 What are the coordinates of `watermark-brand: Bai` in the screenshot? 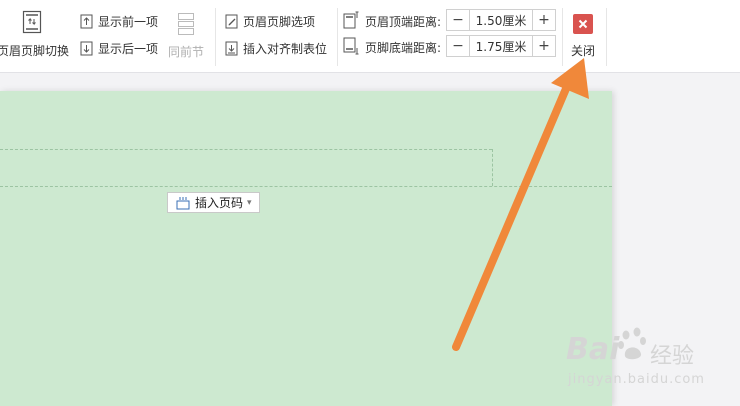 It's located at (593, 349).